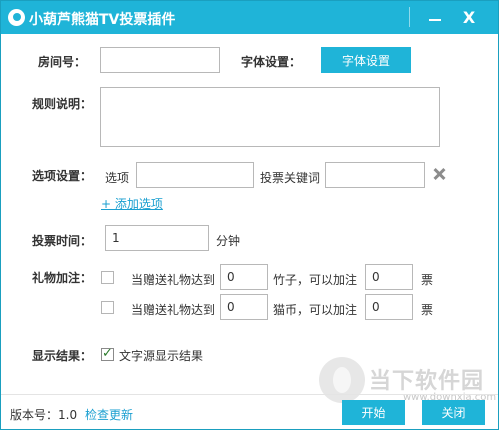 The height and width of the screenshot is (430, 499). Describe the element at coordinates (62, 356) in the screenshot. I see `display-result-label: 显示结果：` at that location.